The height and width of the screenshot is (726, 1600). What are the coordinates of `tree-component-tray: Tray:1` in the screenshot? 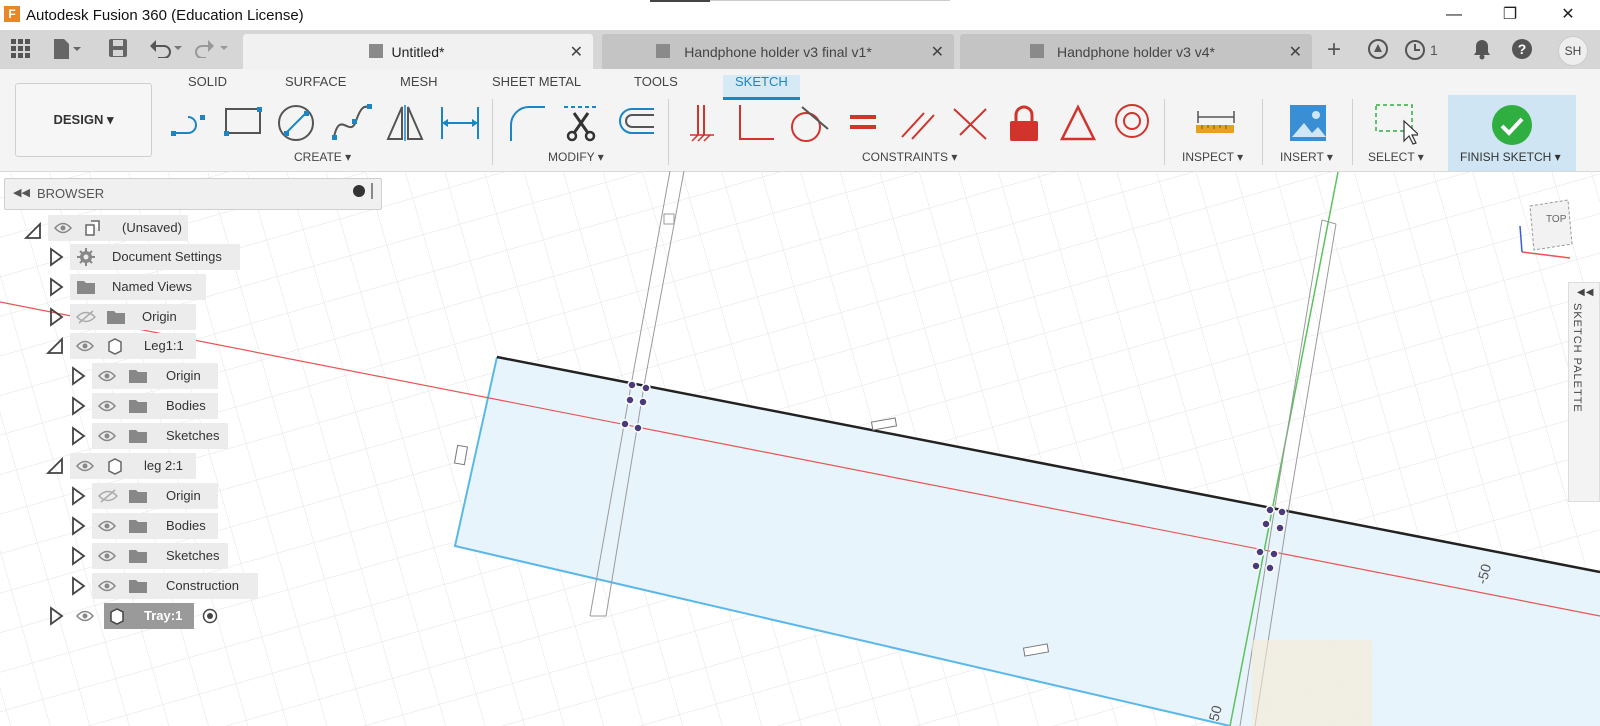 It's located at (148, 616).